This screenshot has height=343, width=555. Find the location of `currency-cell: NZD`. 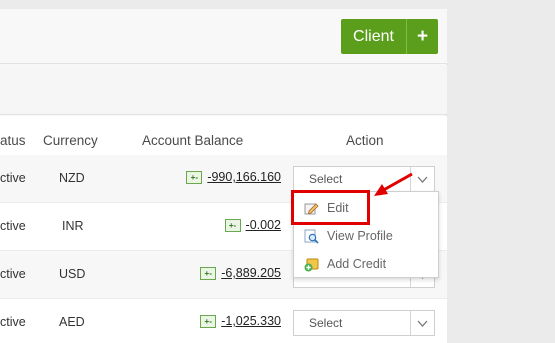

currency-cell: NZD is located at coordinates (72, 178).